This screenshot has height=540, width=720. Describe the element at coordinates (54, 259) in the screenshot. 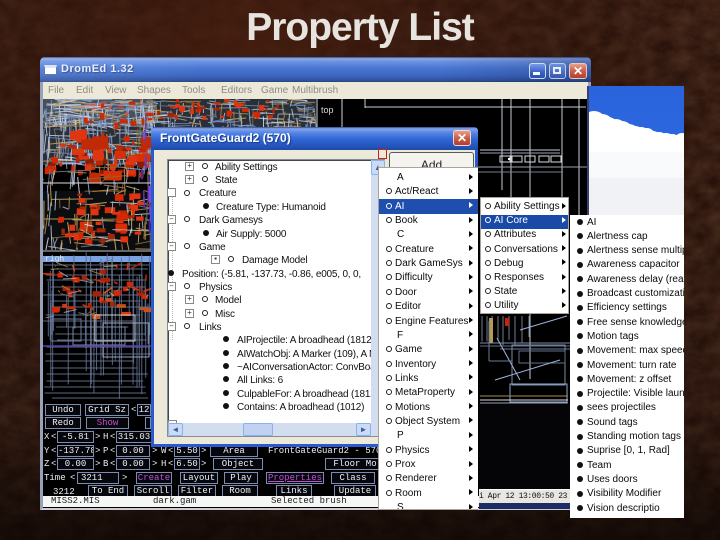

I see `svg-text: righ` at that location.